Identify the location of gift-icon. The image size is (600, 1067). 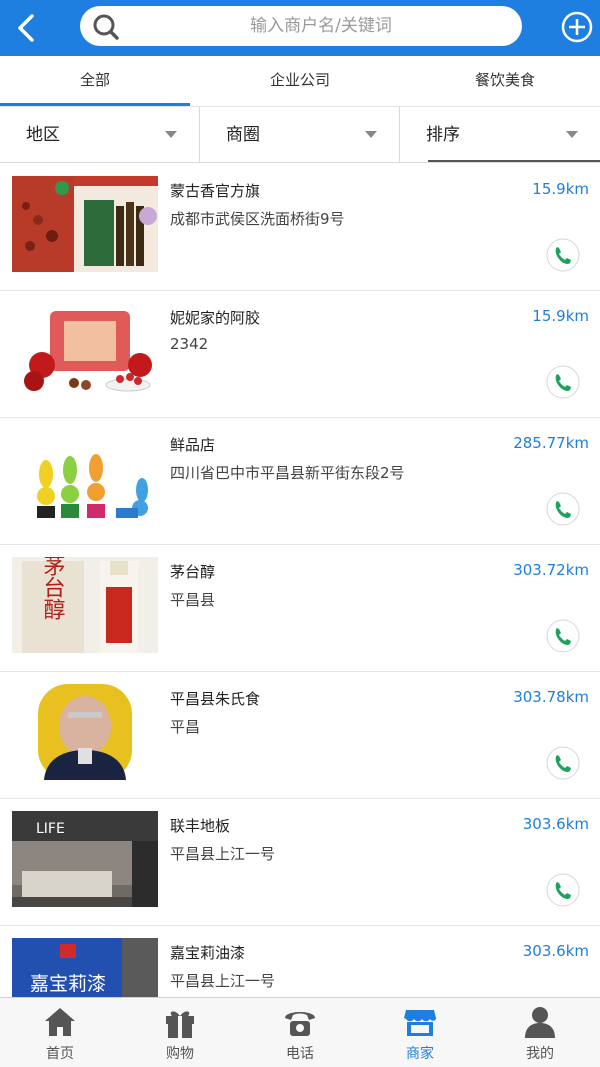
(180, 1024).